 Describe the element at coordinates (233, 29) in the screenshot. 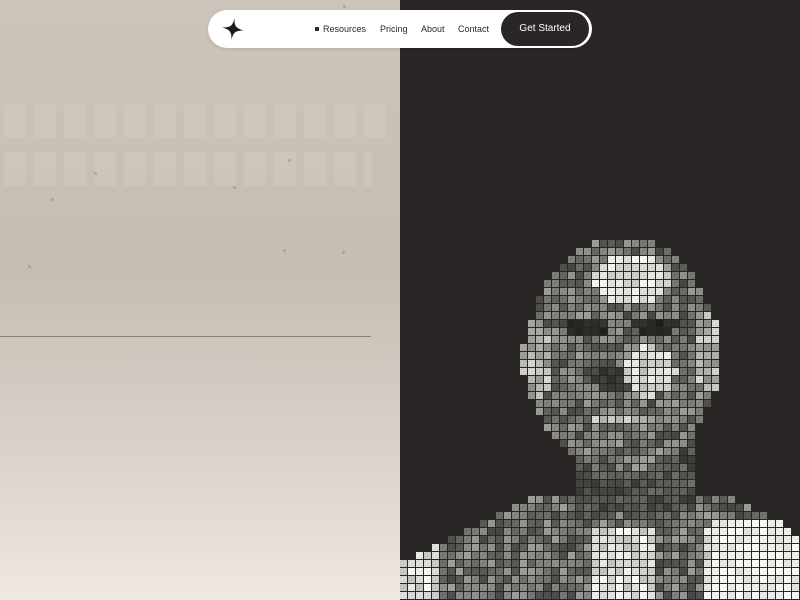

I see `four-point-star-icon` at that location.